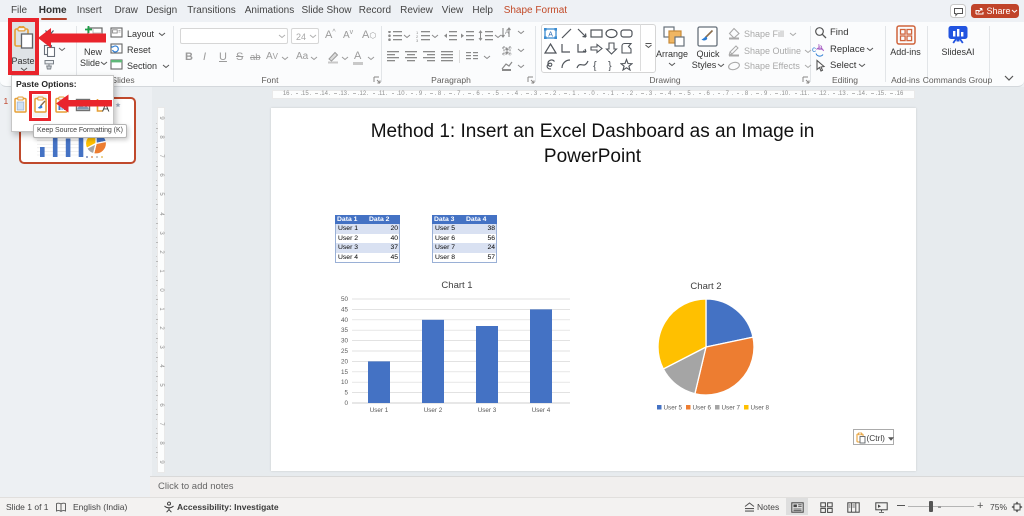 This screenshot has width=1024, height=516. What do you see at coordinates (345, 341) in the screenshot?
I see `svg-text: 30` at bounding box center [345, 341].